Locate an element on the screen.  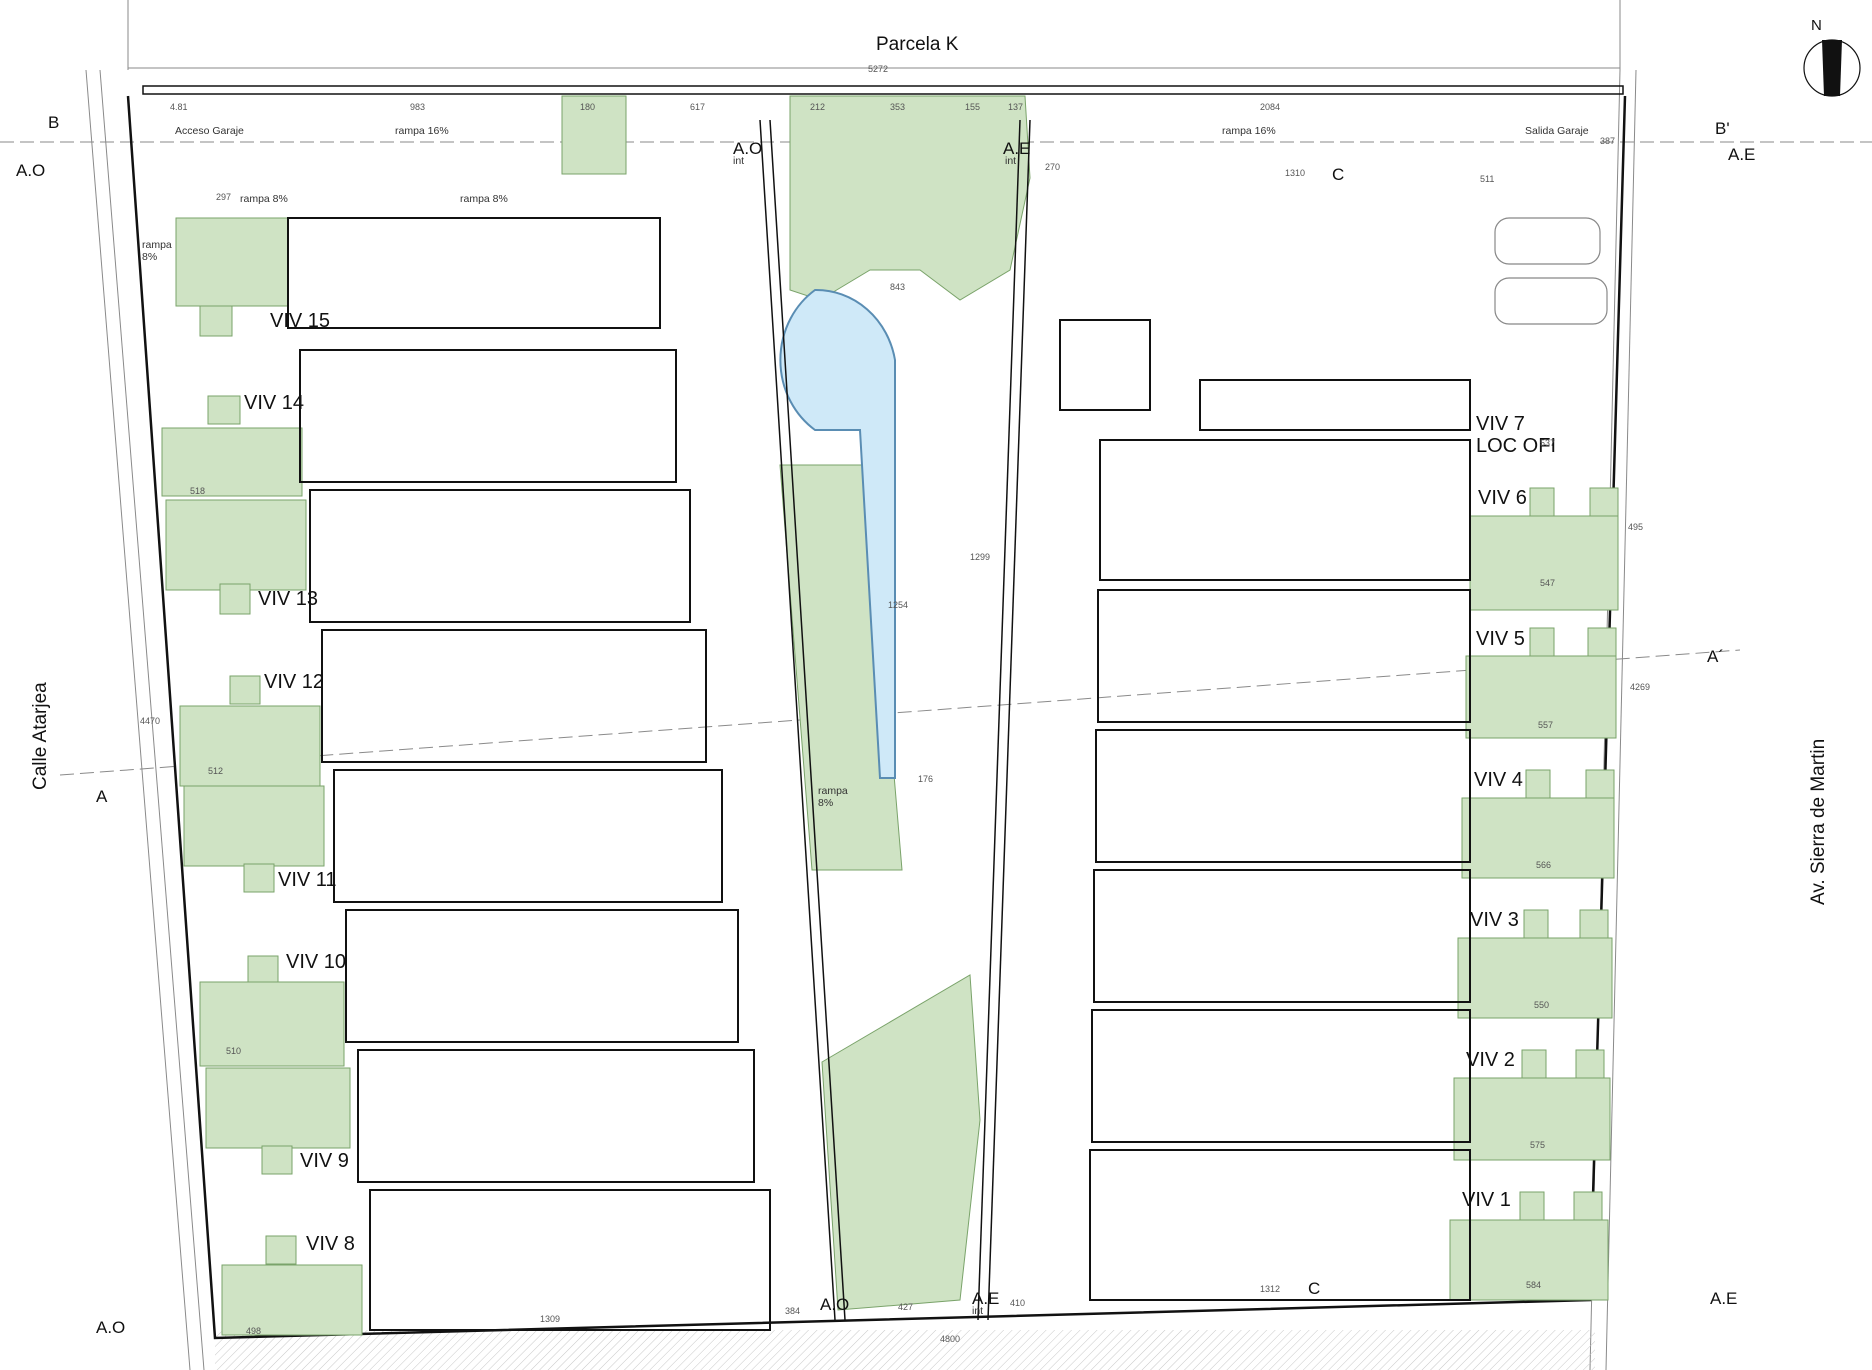
unit-label-left: VIV 8 is located at coordinates (330, 1244).